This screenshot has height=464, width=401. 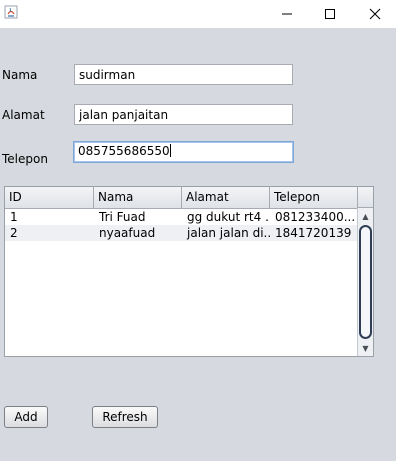 I want to click on column-header-nama: Nama, so click(x=138, y=197).